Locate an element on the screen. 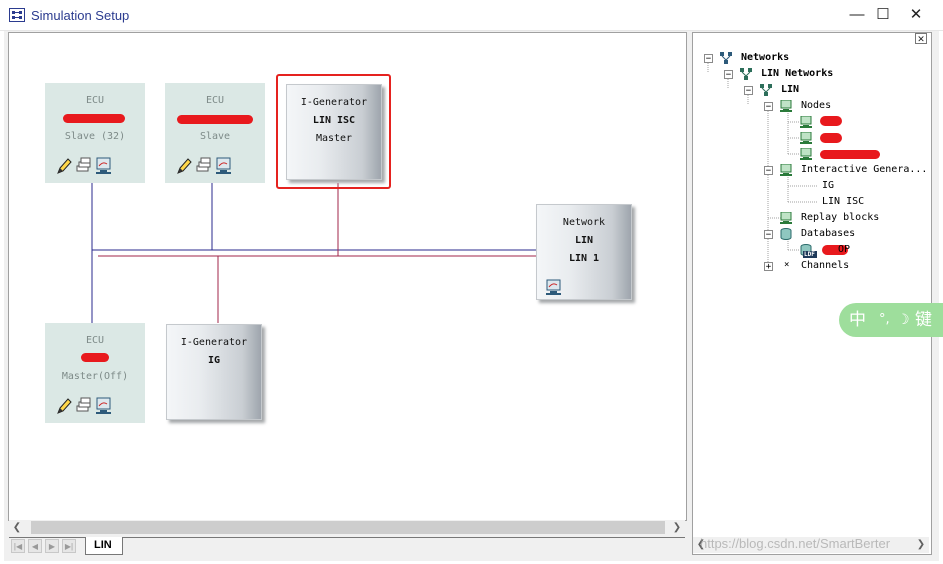  collapse-interactive-generators: − is located at coordinates (768, 171).